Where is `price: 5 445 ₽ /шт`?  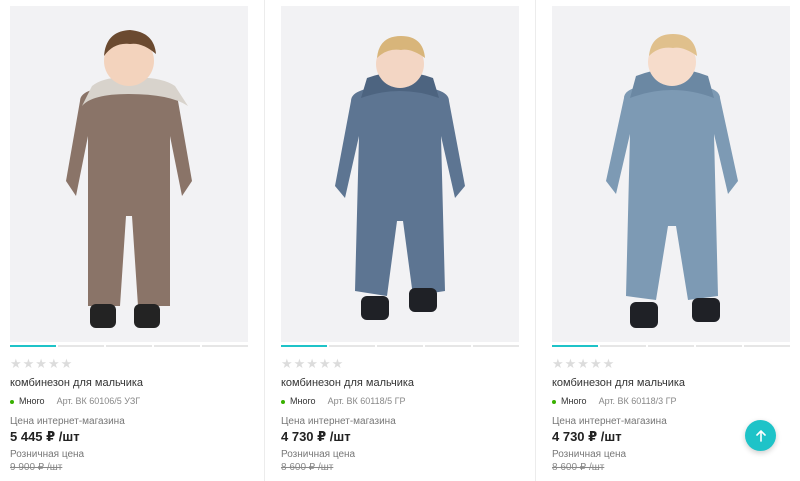 price: 5 445 ₽ /шт is located at coordinates (45, 436).